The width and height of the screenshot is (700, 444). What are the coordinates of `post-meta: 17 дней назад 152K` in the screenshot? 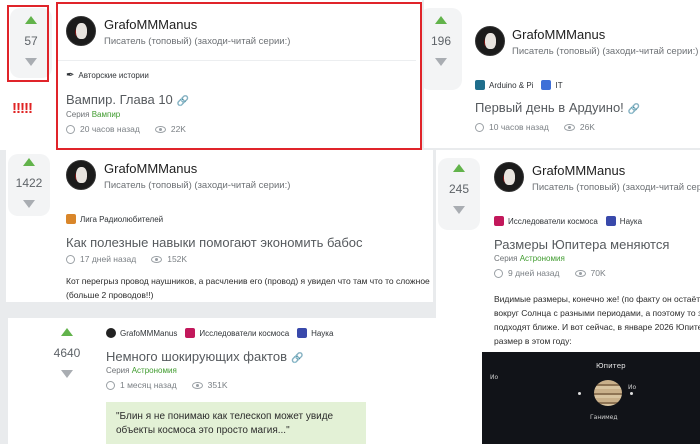 It's located at (126, 259).